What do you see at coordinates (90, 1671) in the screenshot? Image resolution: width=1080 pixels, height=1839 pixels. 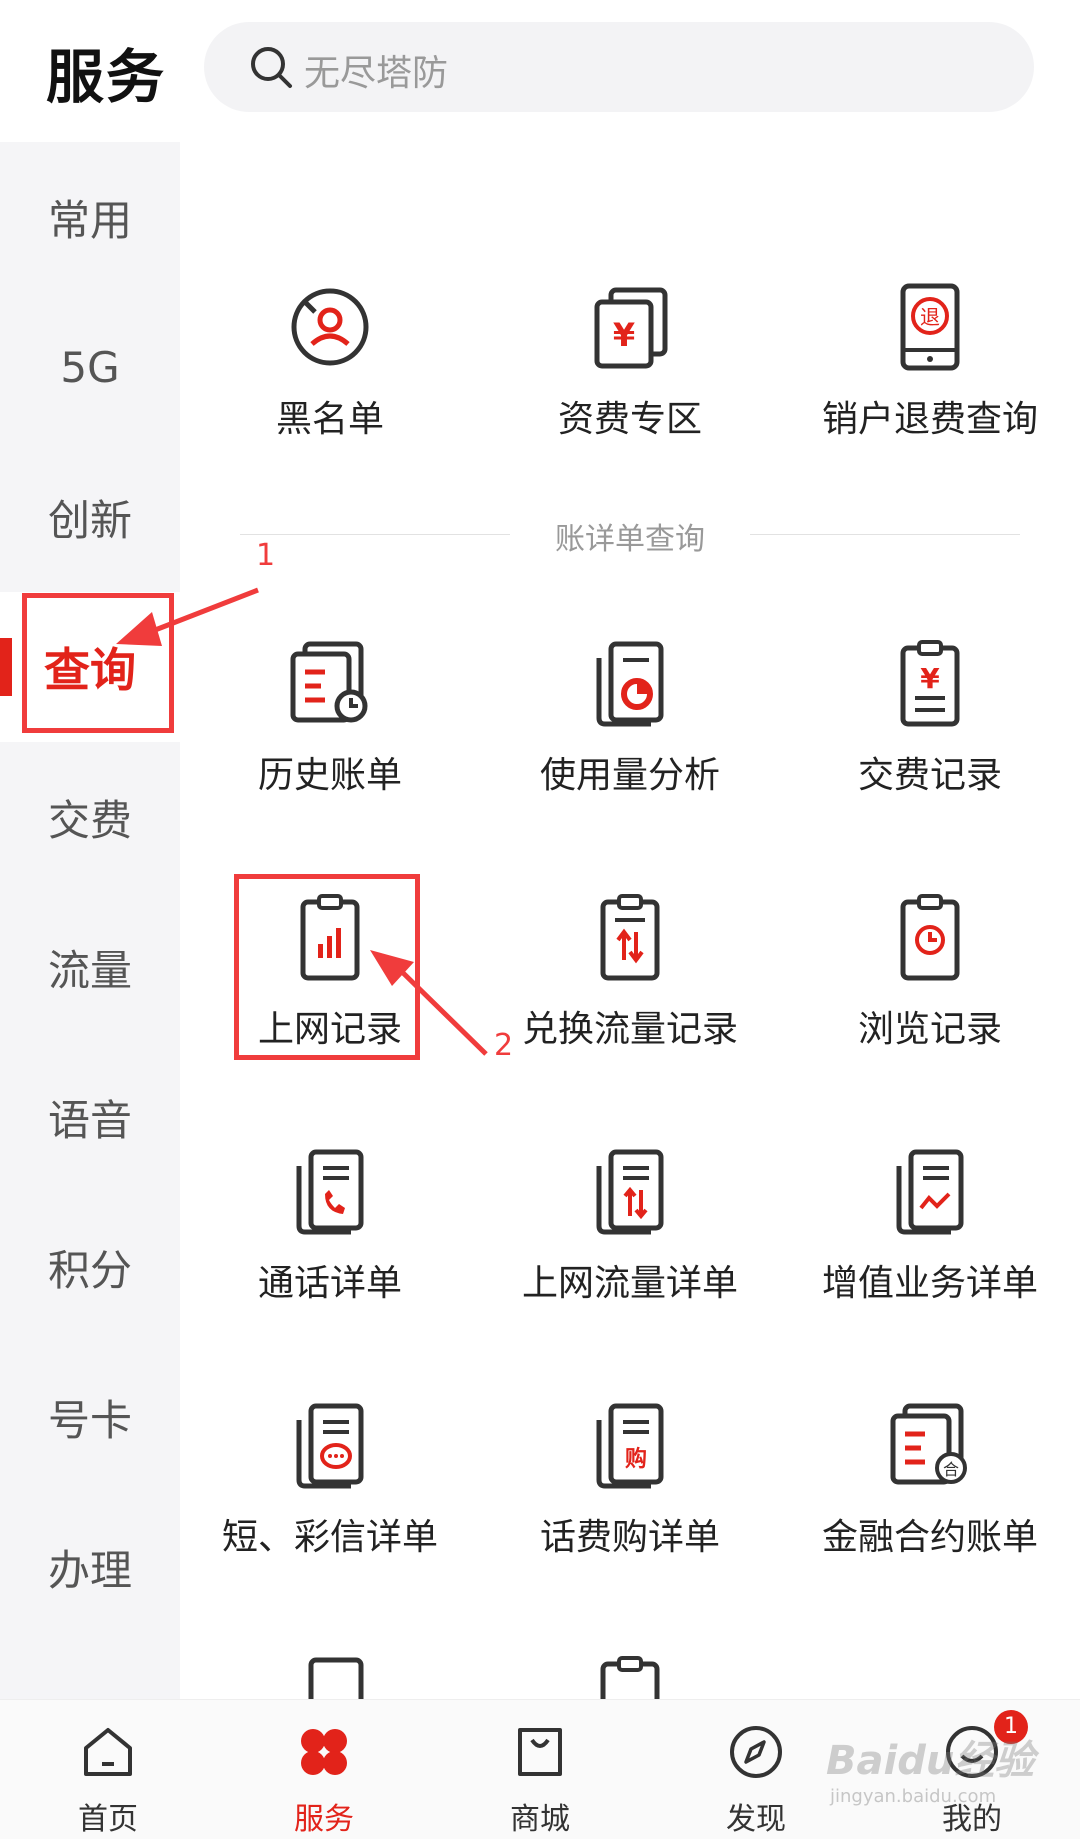 I see `sidebar-item-broadband: 宽带` at bounding box center [90, 1671].